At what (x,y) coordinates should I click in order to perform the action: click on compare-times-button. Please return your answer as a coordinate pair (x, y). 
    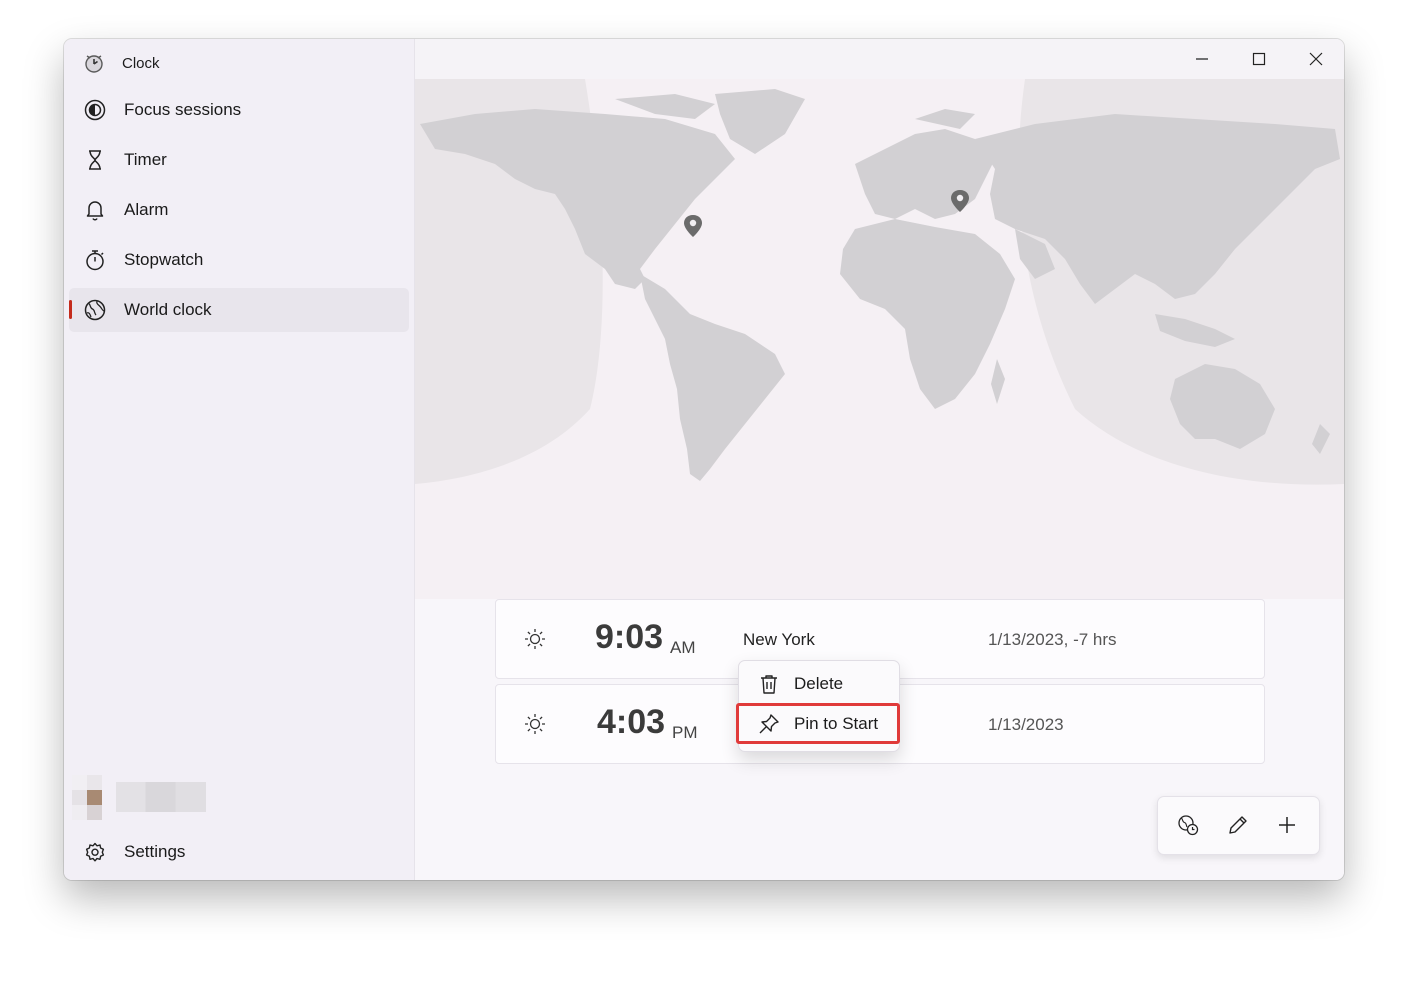
    Looking at the image, I should click on (1188, 825).